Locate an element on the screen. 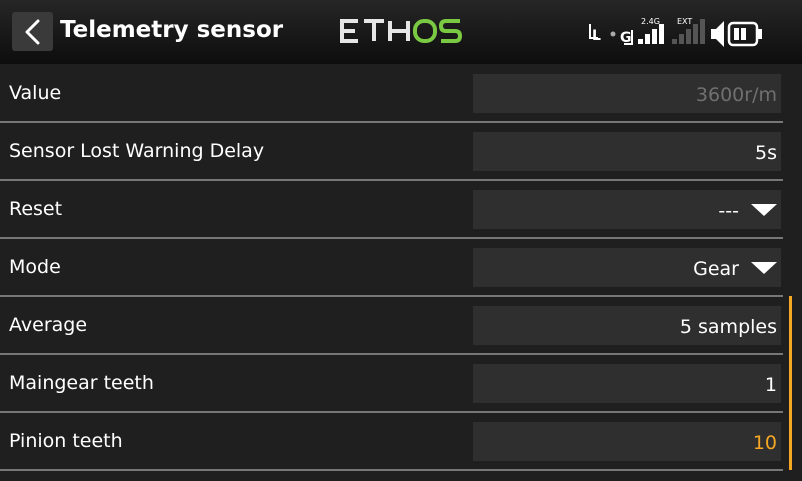  indicator-l-text: L is located at coordinates (596, 36).